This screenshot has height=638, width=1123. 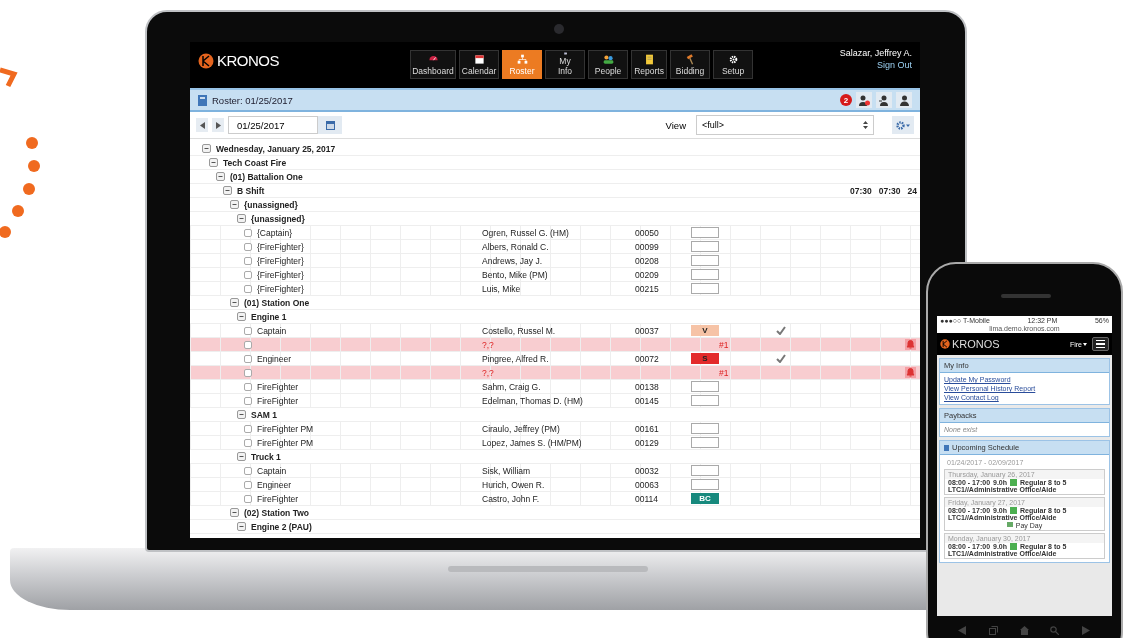 I want to click on position-label: {Captain}, so click(x=274, y=232).